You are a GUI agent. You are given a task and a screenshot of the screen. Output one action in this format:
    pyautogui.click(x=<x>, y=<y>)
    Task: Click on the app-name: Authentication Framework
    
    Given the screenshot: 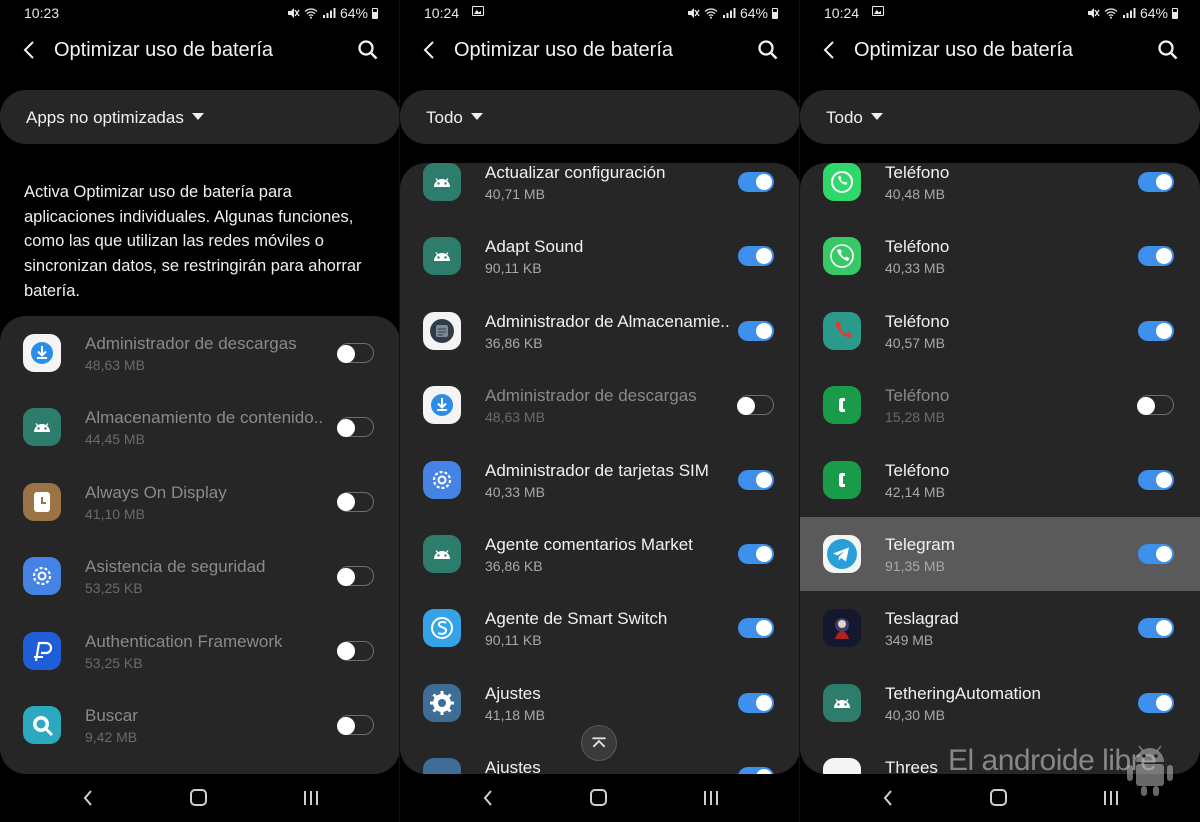 What is the action you would take?
    pyautogui.click(x=184, y=641)
    